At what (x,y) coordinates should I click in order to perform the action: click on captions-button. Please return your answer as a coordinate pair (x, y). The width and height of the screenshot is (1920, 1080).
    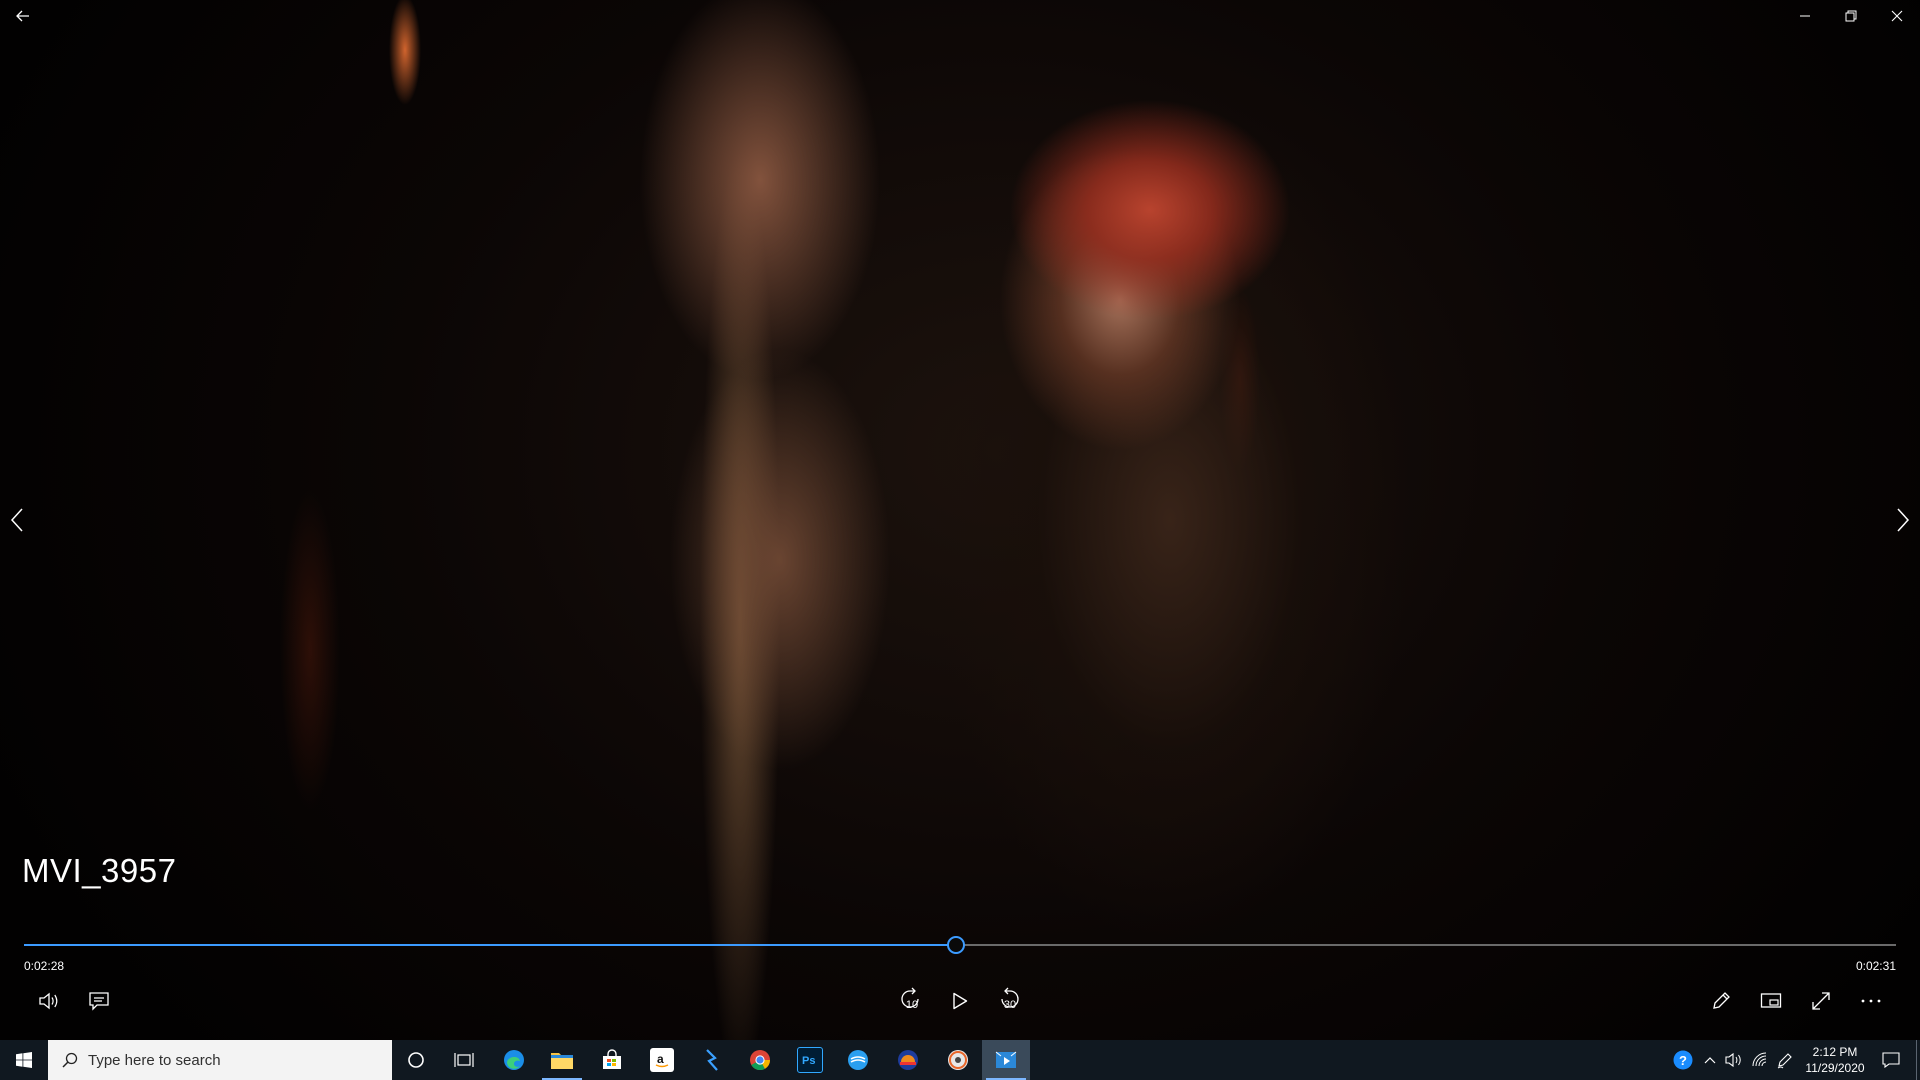
    Looking at the image, I should click on (99, 1001).